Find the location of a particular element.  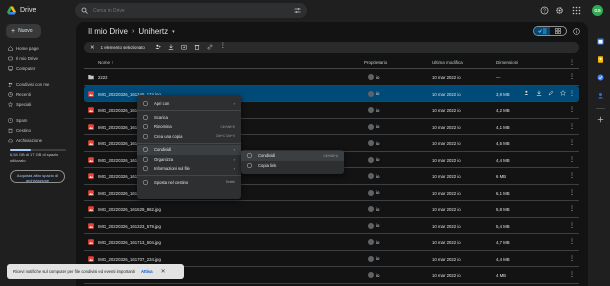

details-info-icon is located at coordinates (576, 31).